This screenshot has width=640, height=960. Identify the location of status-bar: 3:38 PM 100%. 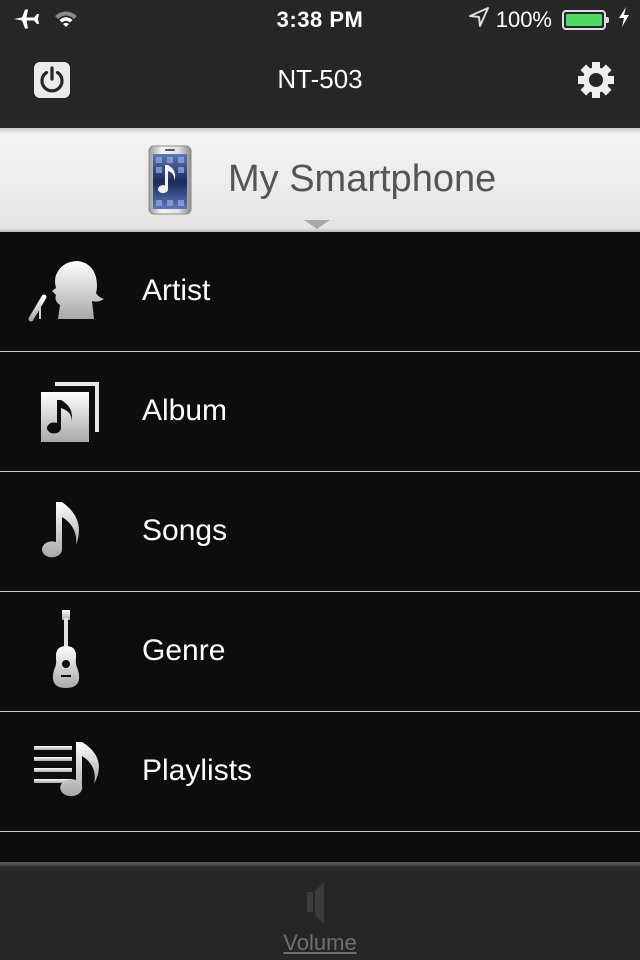
(320, 20).